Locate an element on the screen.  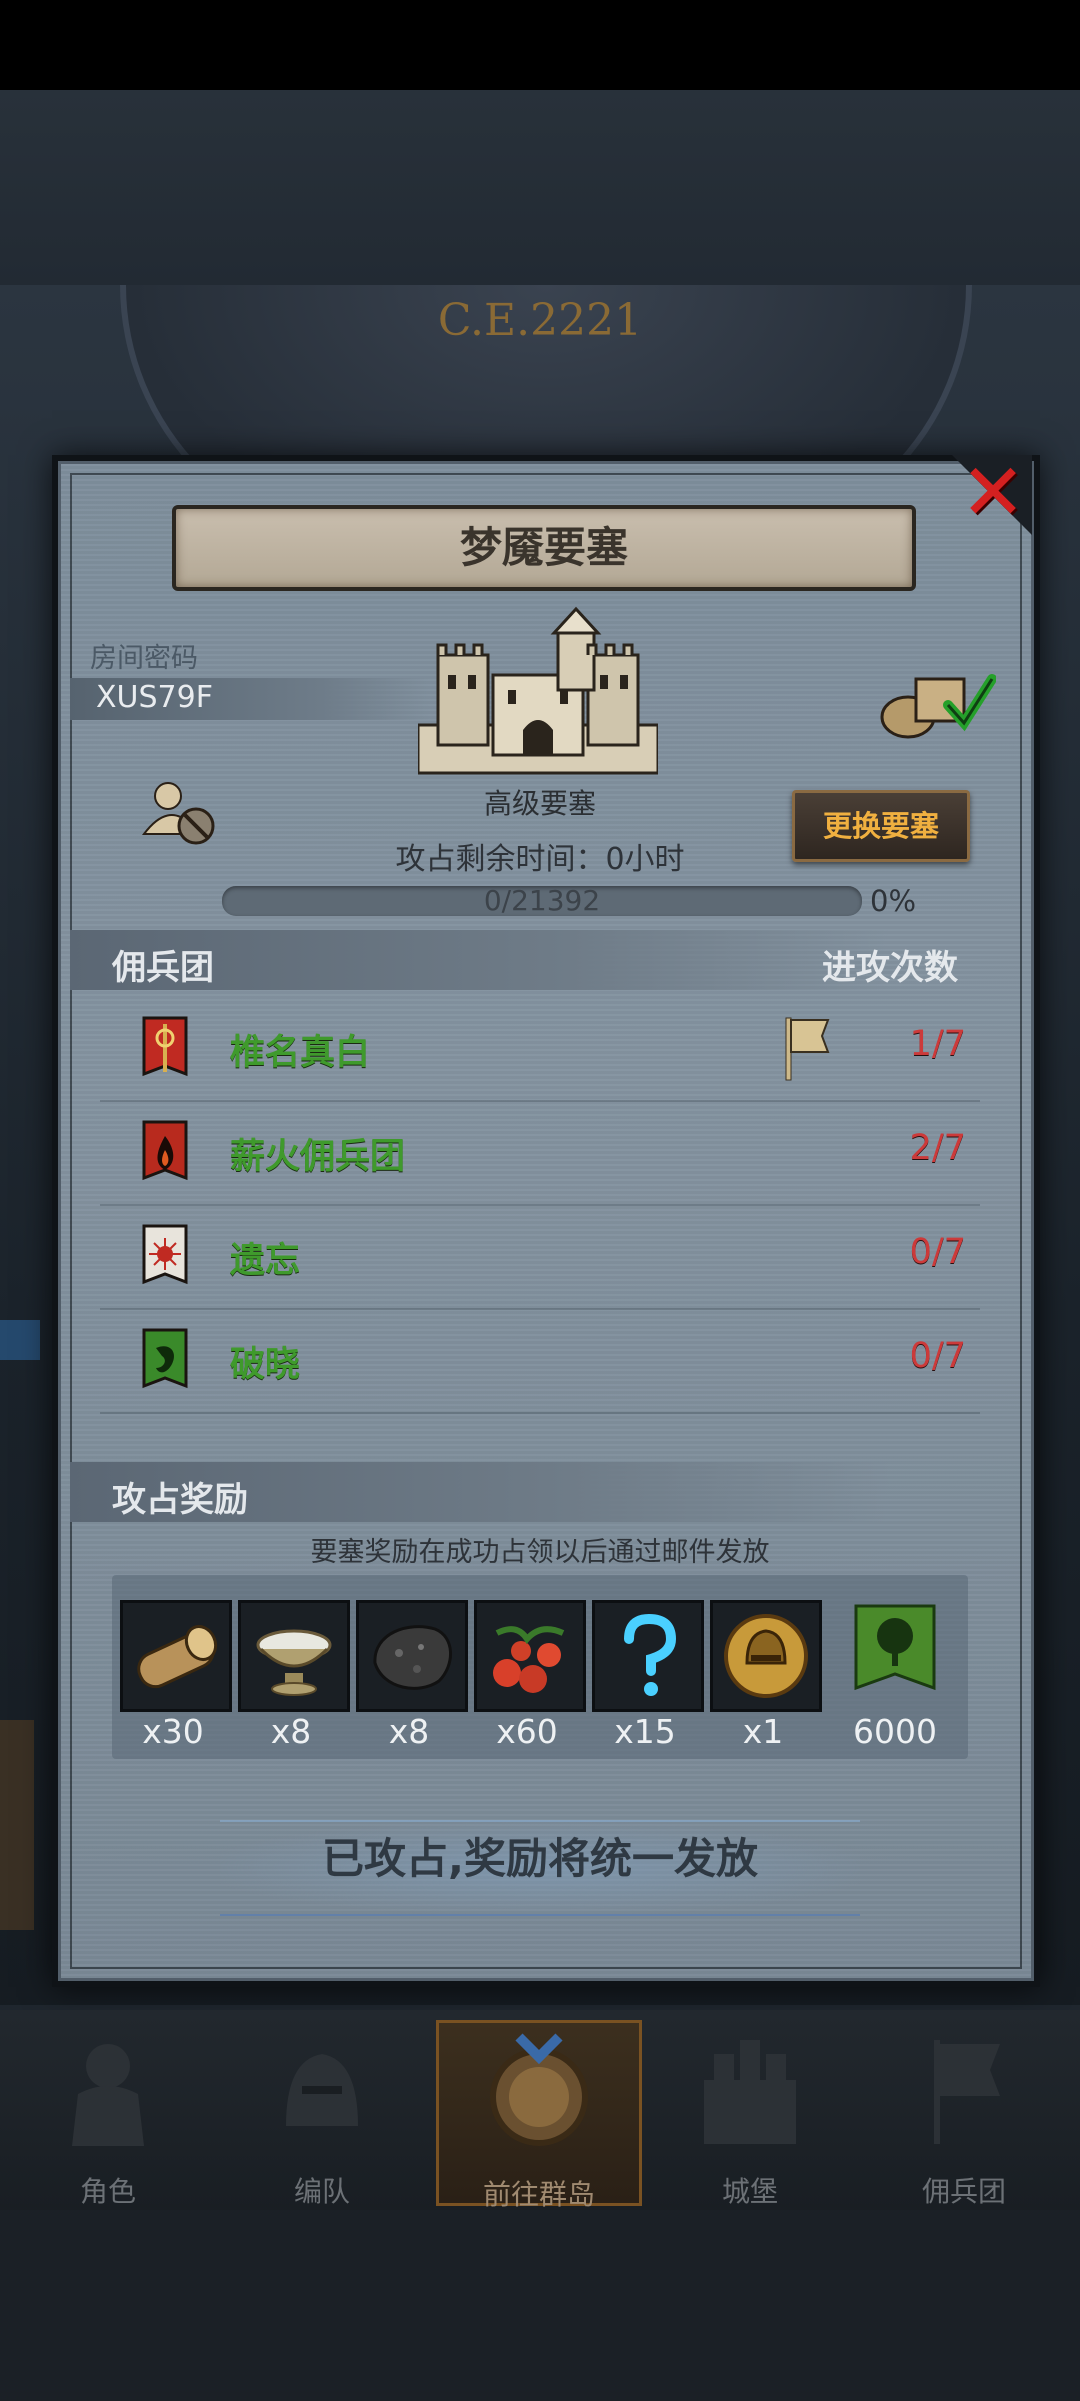
nav-label: 城堡 is located at coordinates (749, 2191).